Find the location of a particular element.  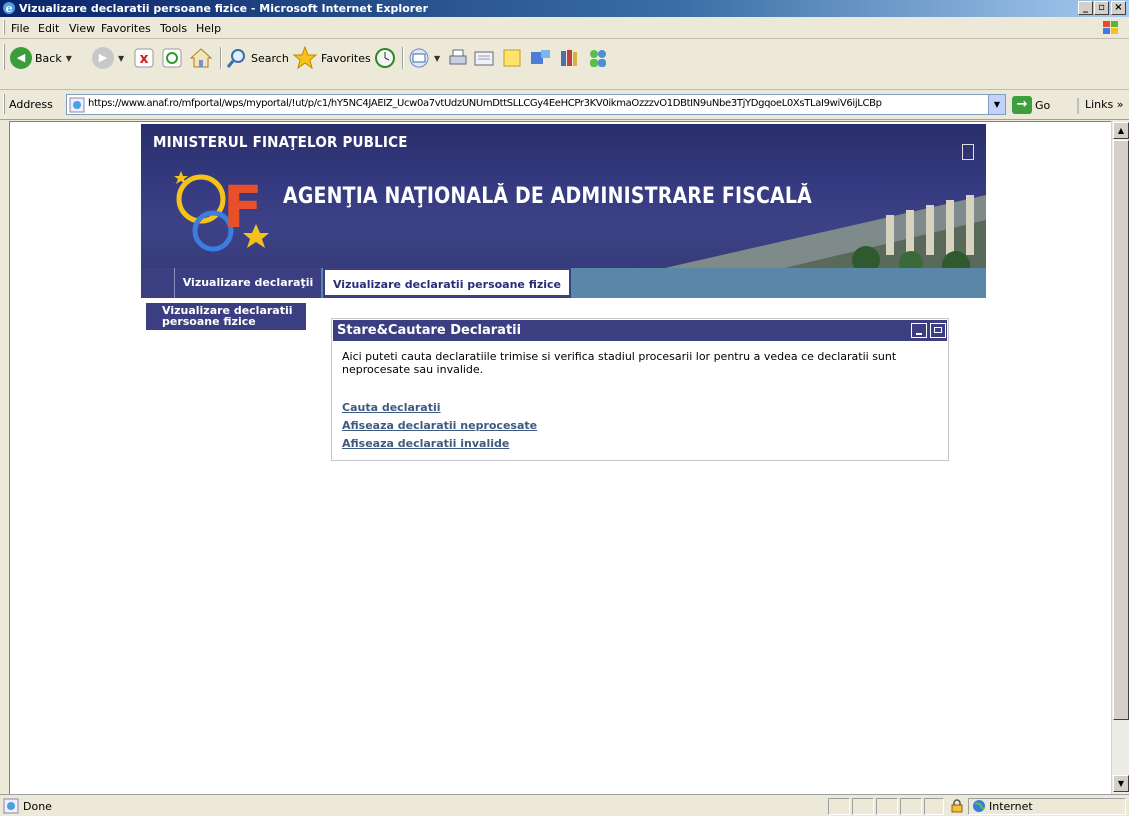

afiseaza-invalide-link: Afiseaza declaratii invalide is located at coordinates (425, 443).